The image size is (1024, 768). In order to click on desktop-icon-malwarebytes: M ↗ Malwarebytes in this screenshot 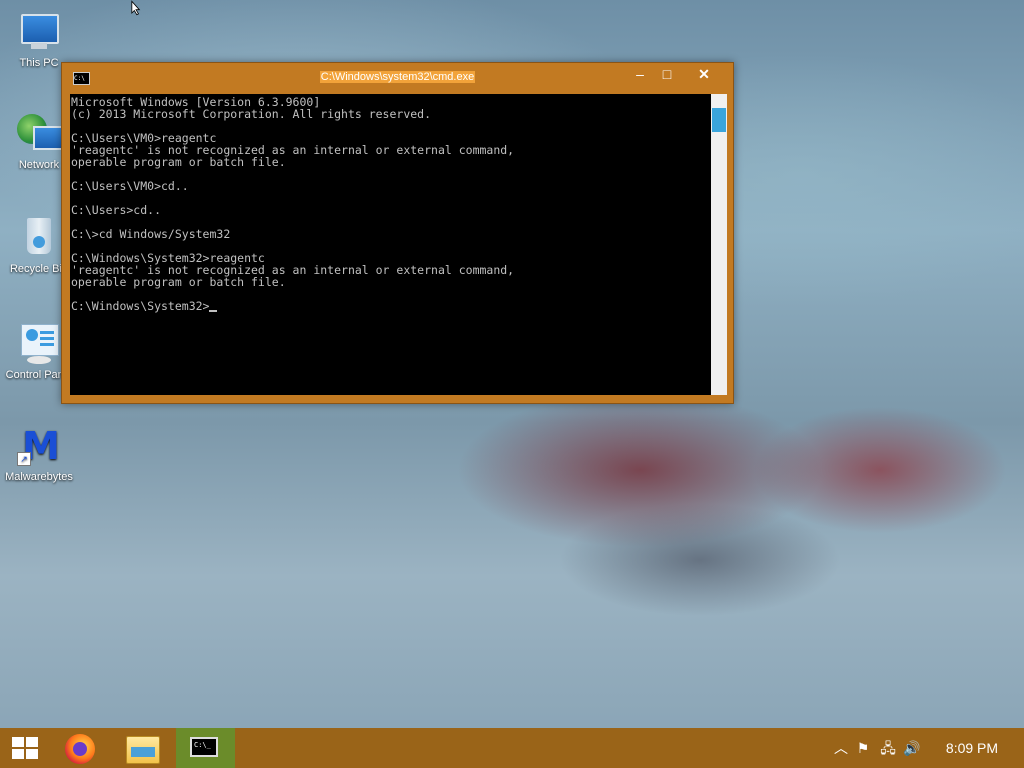, I will do `click(39, 453)`.